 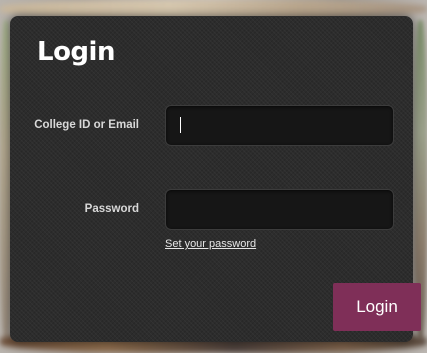 I want to click on college-id-input, so click(x=279, y=125).